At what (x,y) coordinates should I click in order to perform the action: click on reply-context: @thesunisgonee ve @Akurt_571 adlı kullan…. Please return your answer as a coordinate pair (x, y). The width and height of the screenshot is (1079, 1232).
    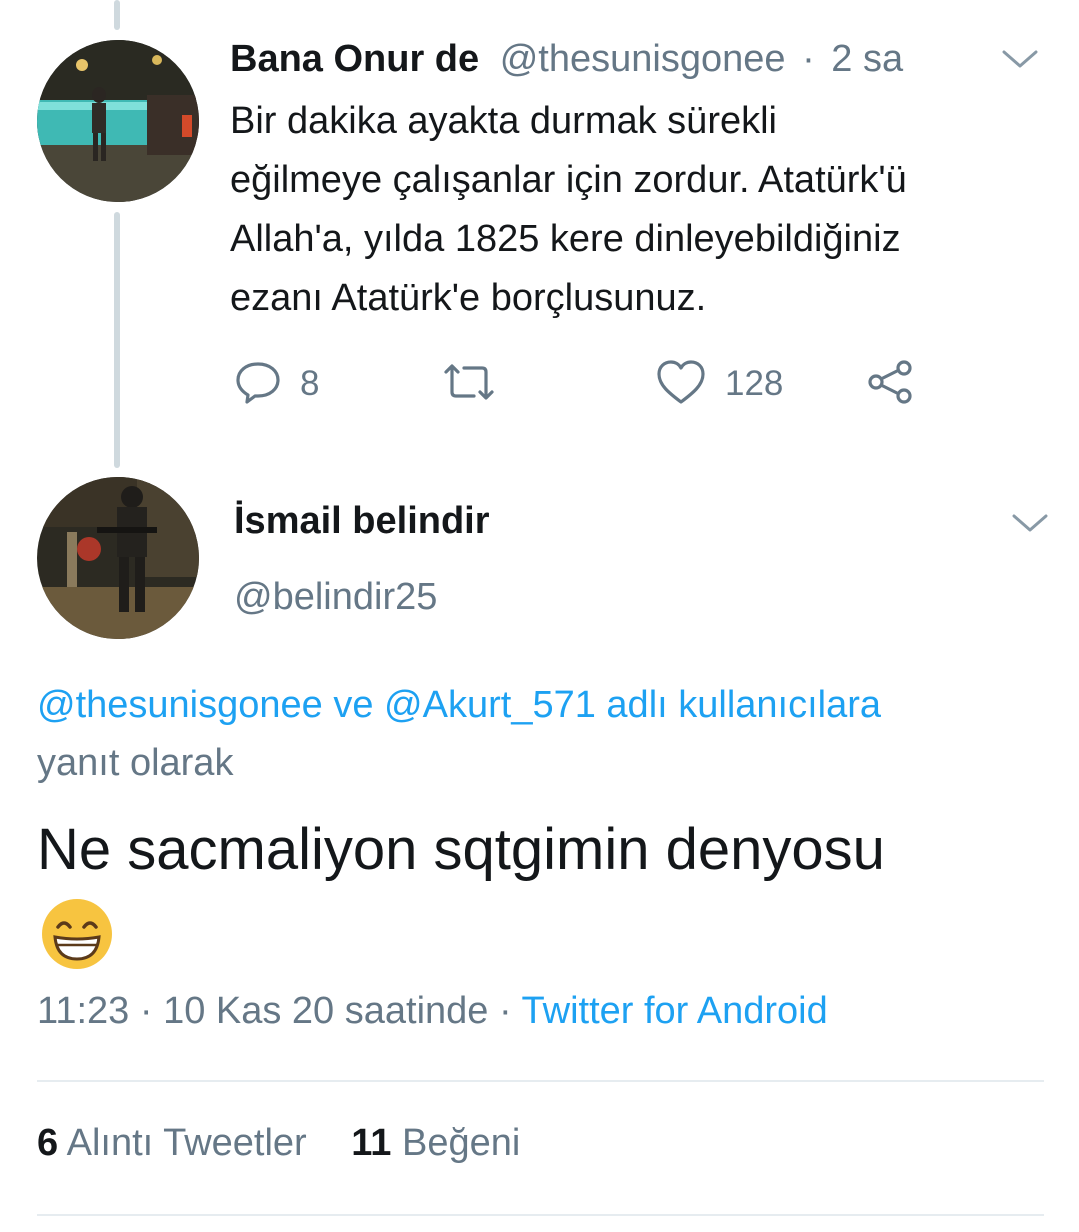
    Looking at the image, I should click on (459, 734).